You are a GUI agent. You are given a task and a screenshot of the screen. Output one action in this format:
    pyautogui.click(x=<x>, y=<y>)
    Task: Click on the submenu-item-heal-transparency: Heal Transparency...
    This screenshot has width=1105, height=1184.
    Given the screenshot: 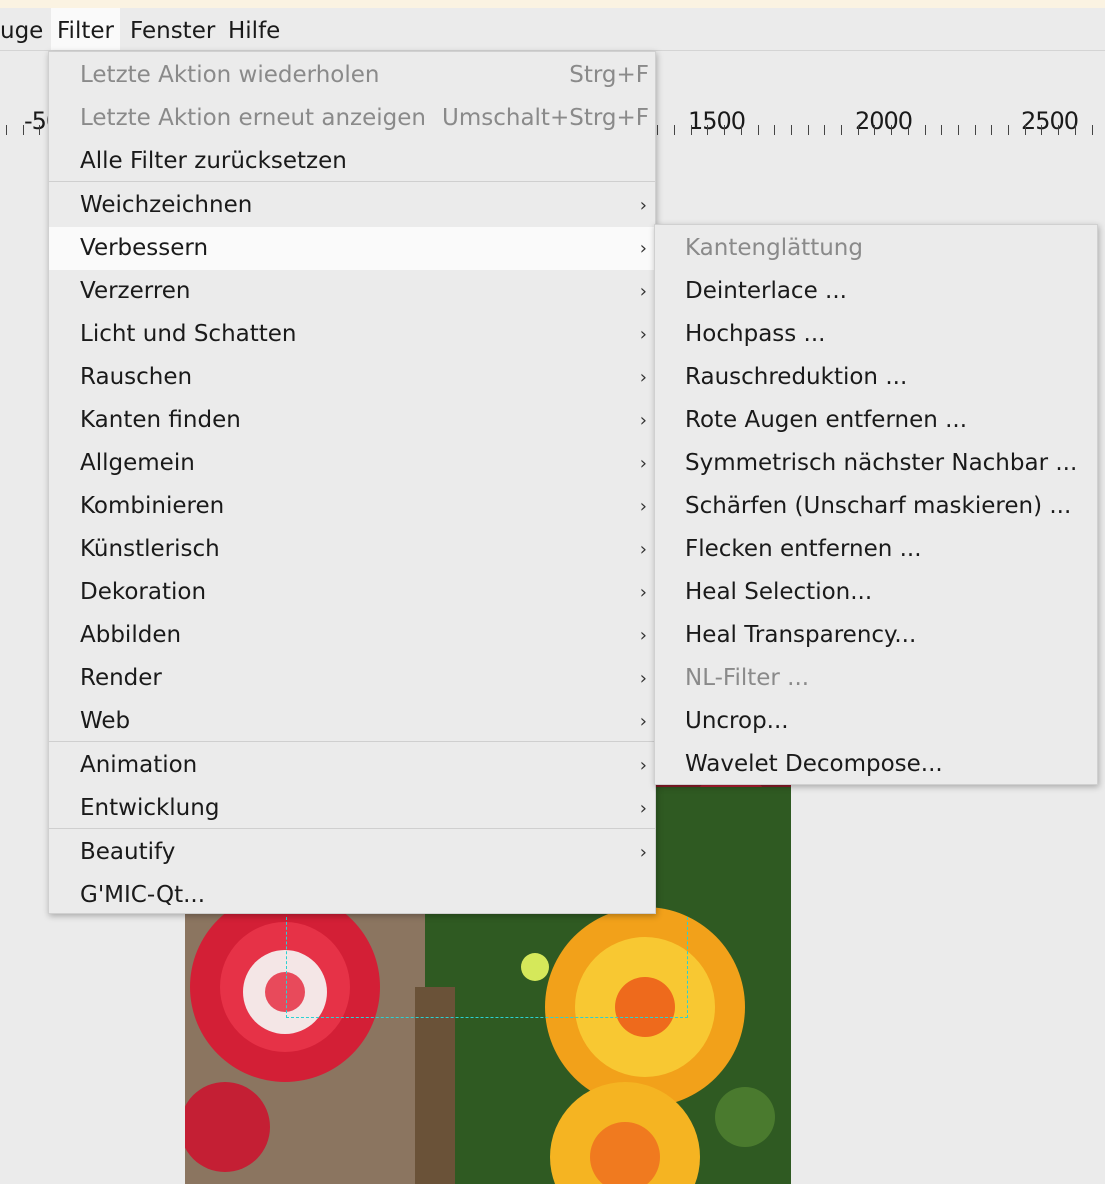 What is the action you would take?
    pyautogui.click(x=876, y=635)
    